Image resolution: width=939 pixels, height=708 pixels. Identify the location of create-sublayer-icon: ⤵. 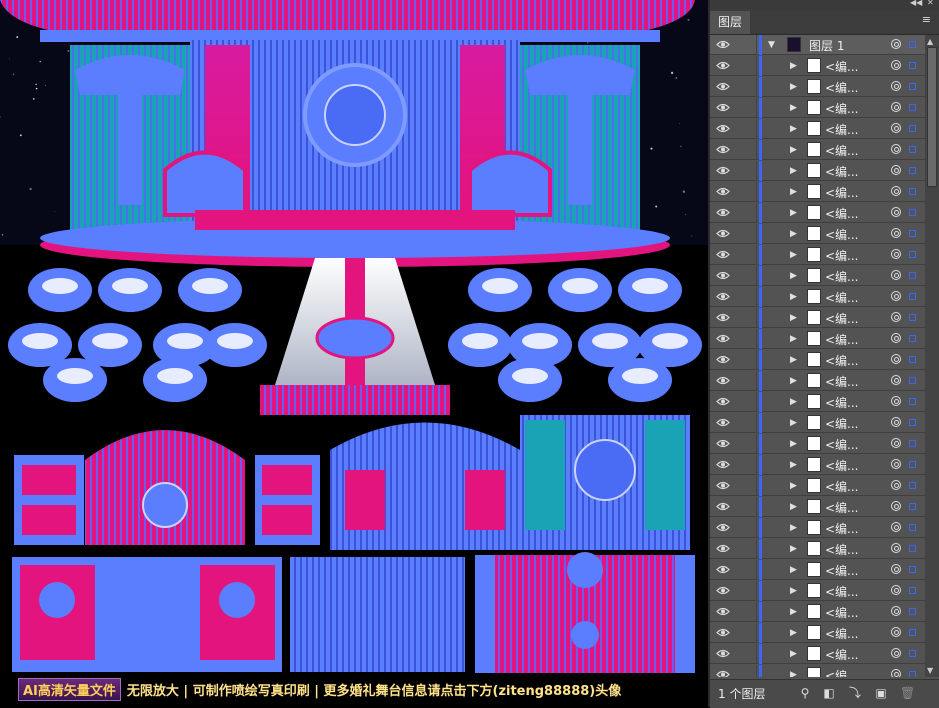
(855, 693).